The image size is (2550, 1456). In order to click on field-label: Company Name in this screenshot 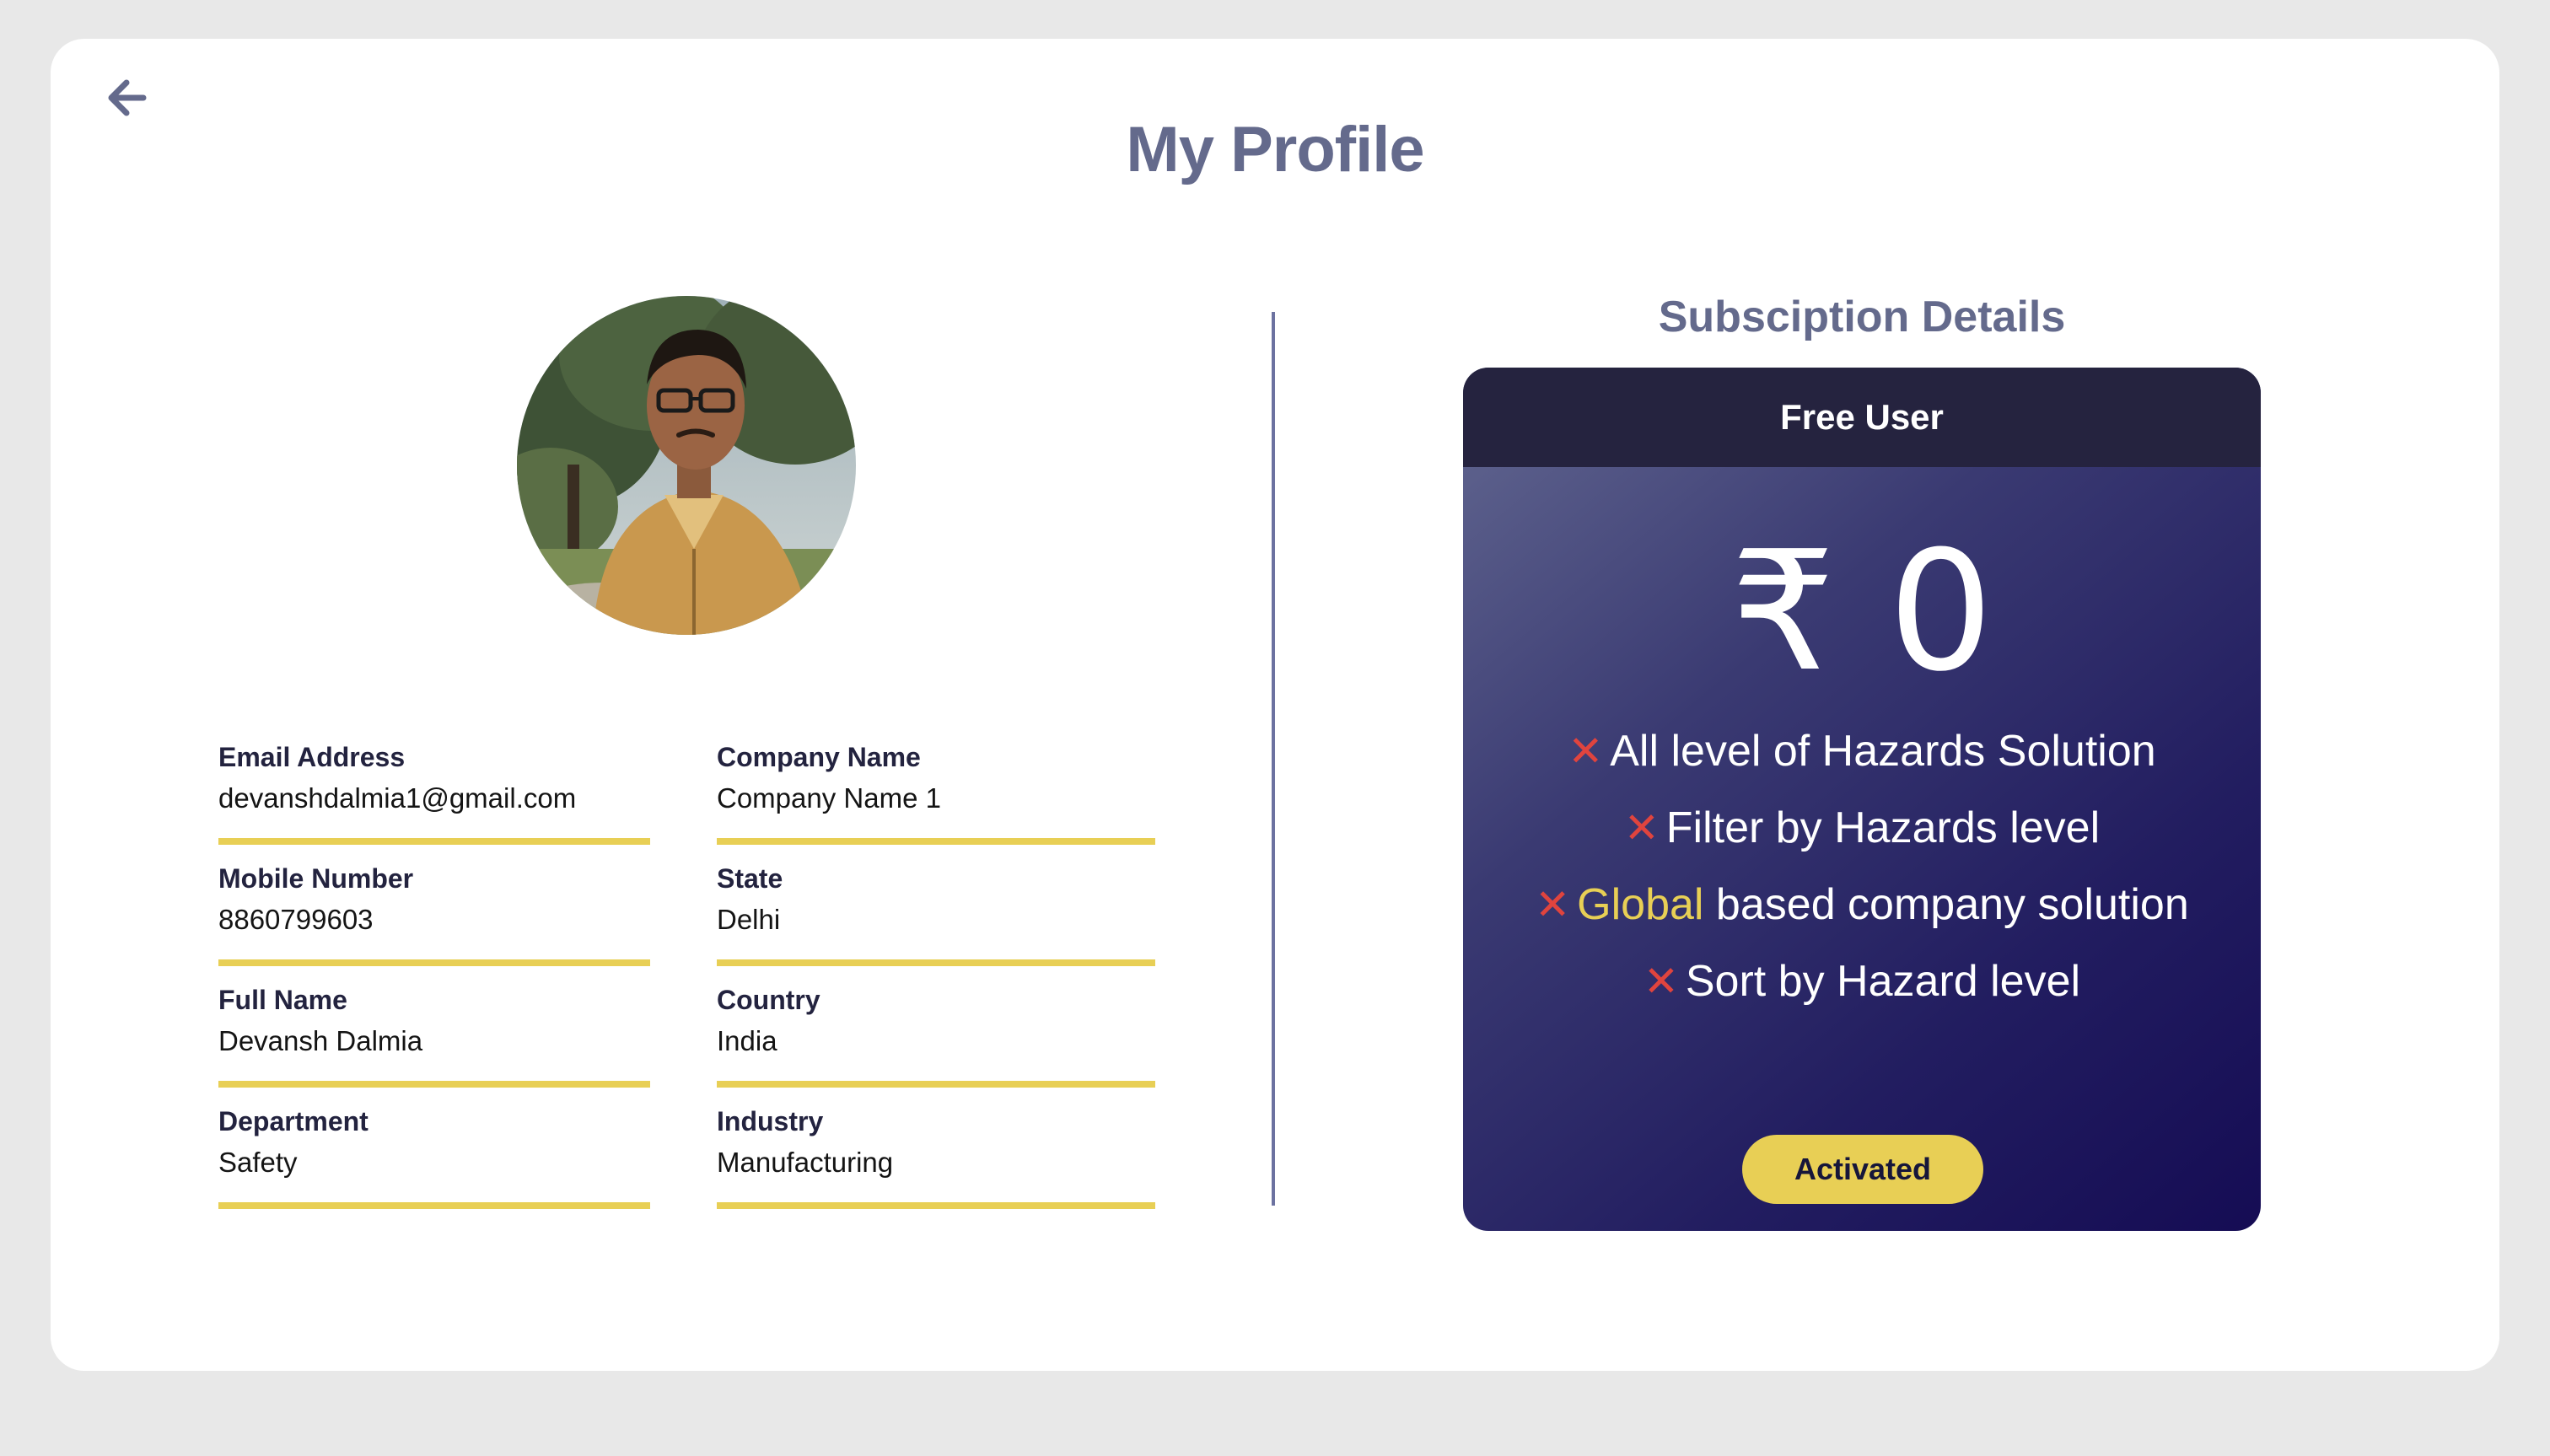, I will do `click(819, 757)`.